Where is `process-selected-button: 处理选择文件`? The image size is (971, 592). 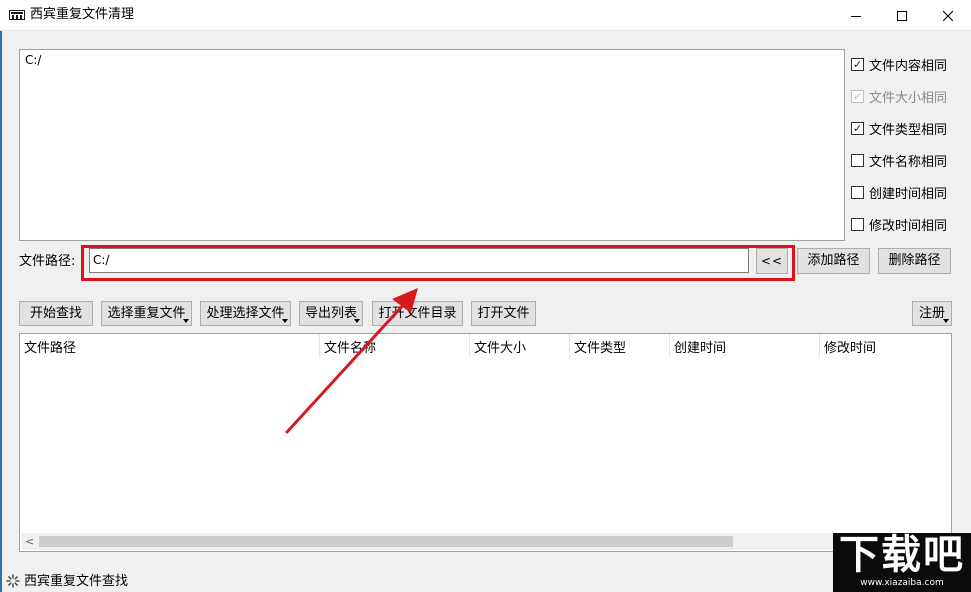
process-selected-button: 处理选择文件 is located at coordinates (245, 313).